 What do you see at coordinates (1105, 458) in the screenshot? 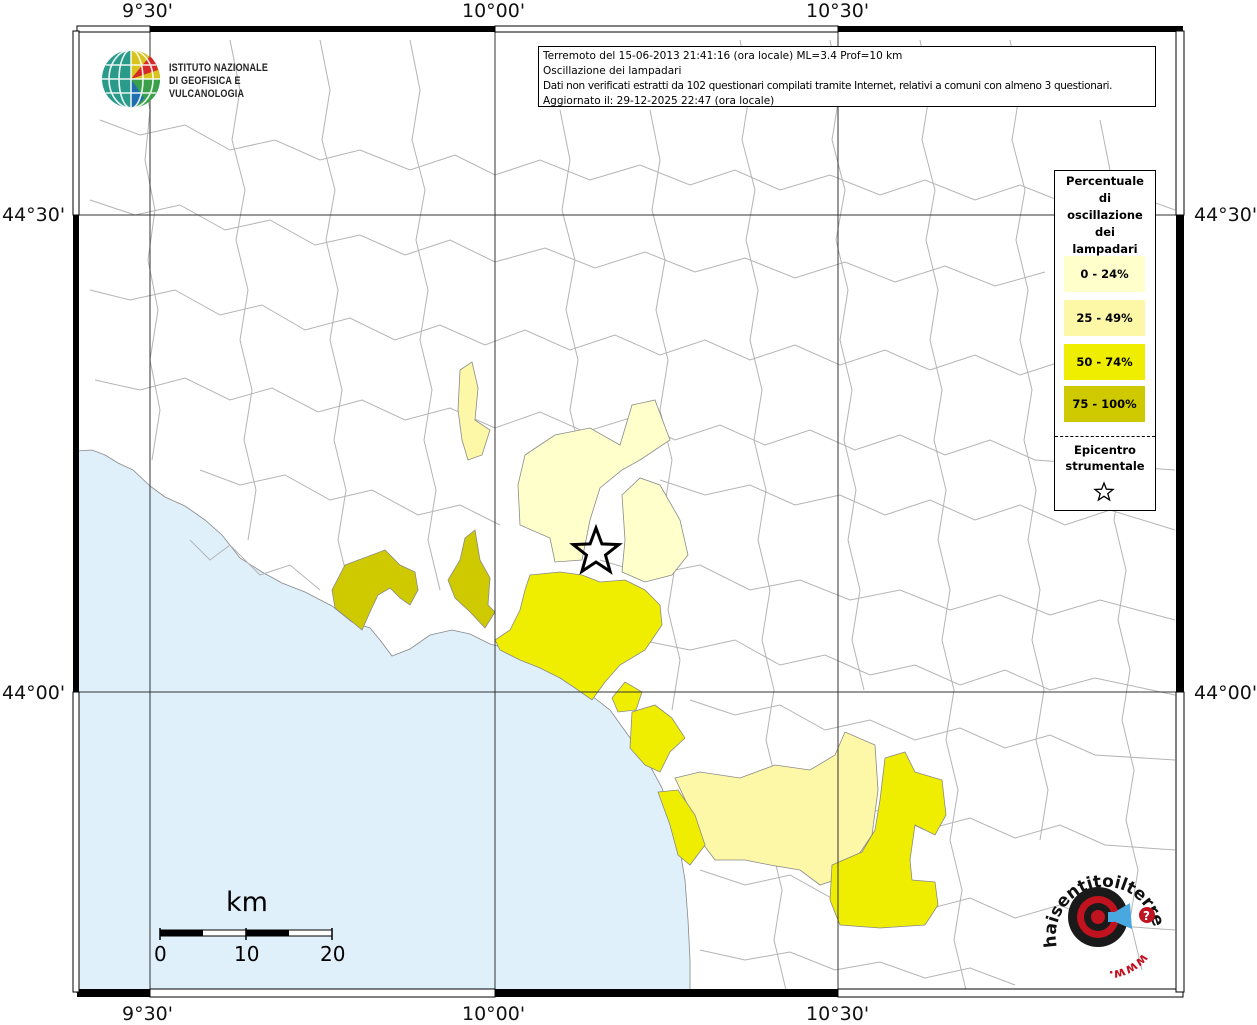
I see `legend-epicenter-label: Epicentro strumentale` at bounding box center [1105, 458].